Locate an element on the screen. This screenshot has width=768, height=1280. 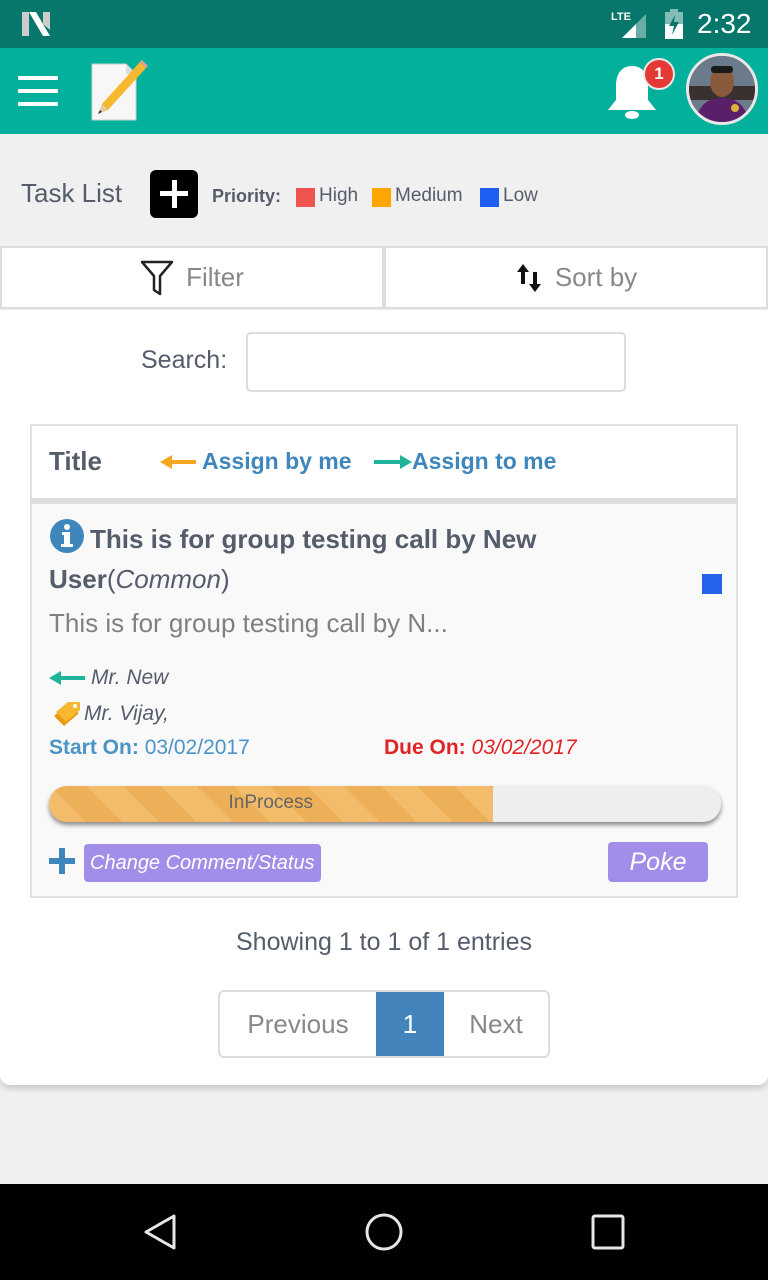
task-title-continued: User(Common) is located at coordinates (139, 579).